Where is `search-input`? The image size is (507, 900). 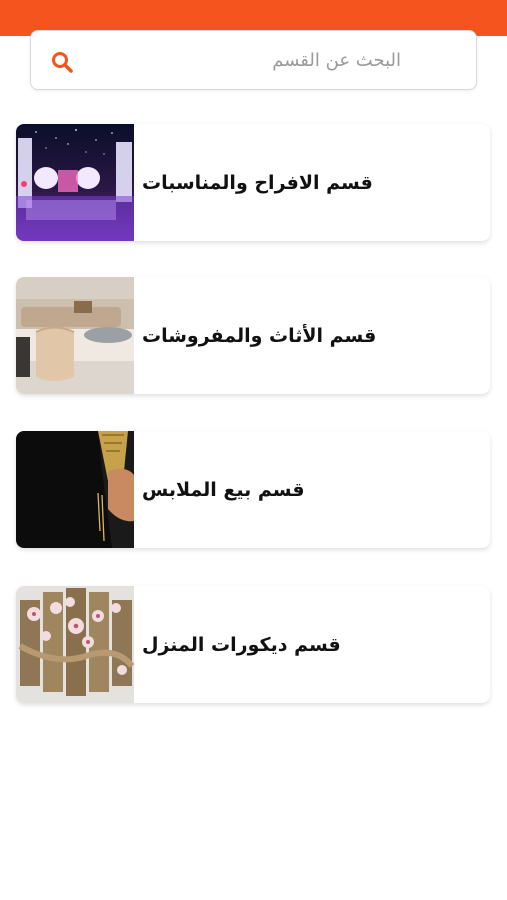 search-input is located at coordinates (251, 60).